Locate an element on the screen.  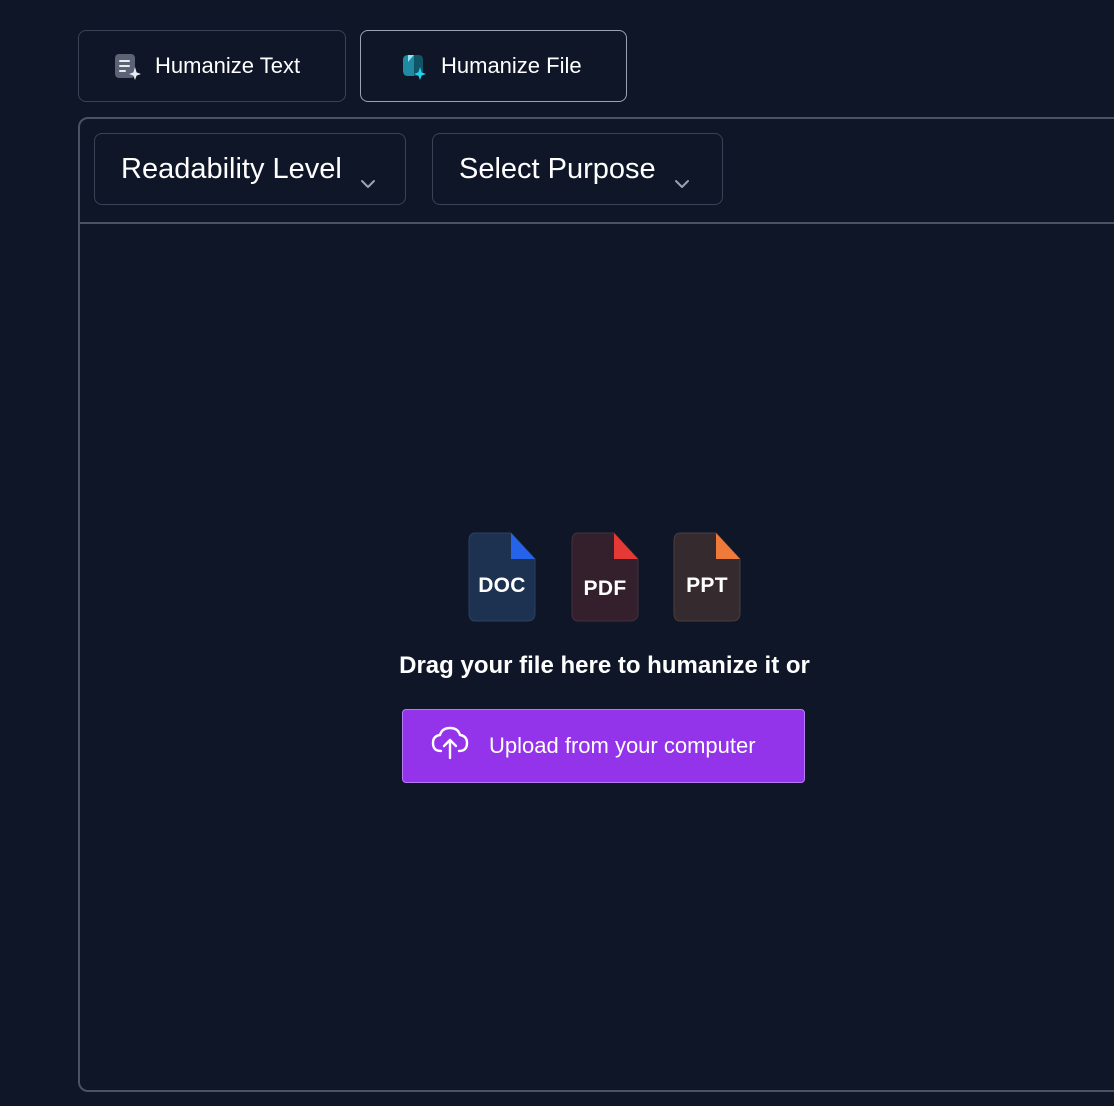
ppt-file-icon: PPT is located at coordinates (707, 577).